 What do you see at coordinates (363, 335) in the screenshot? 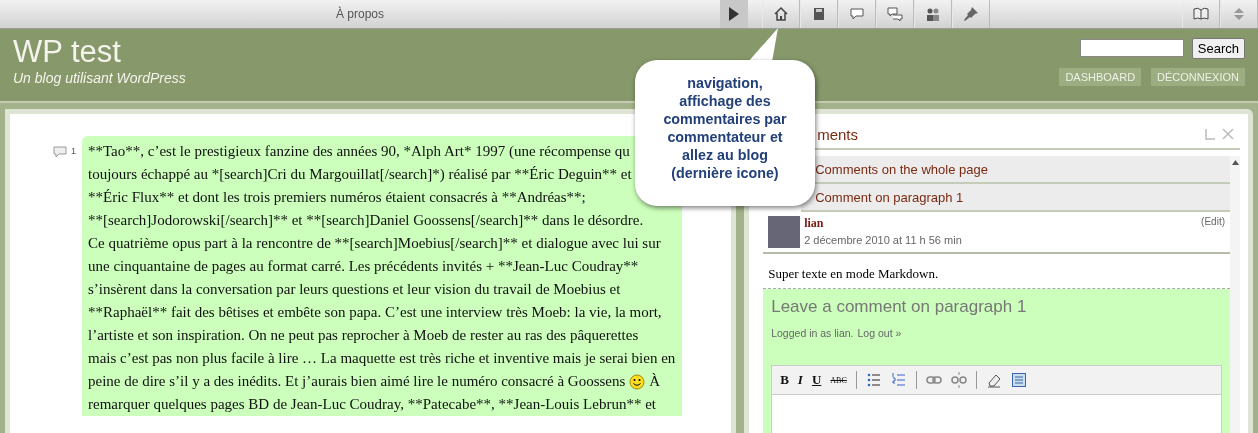
I see `paragraph-line: l’artiste et son inspiration. On ne peut pas reprocher à Moeb de rester au ras des pâquerettes` at bounding box center [363, 335].